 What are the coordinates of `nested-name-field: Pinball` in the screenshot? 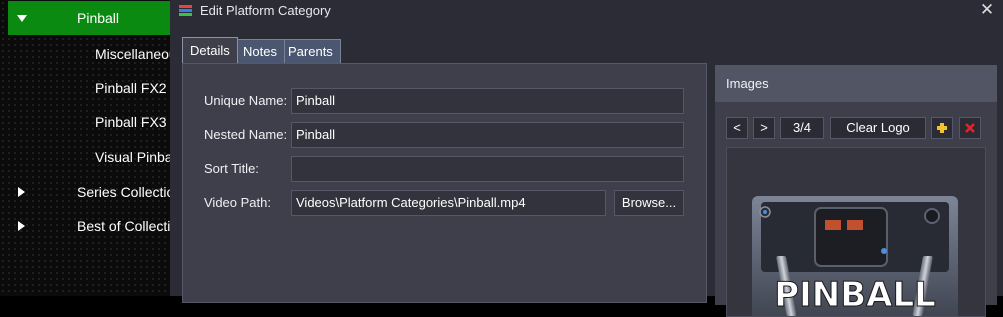 It's located at (487, 135).